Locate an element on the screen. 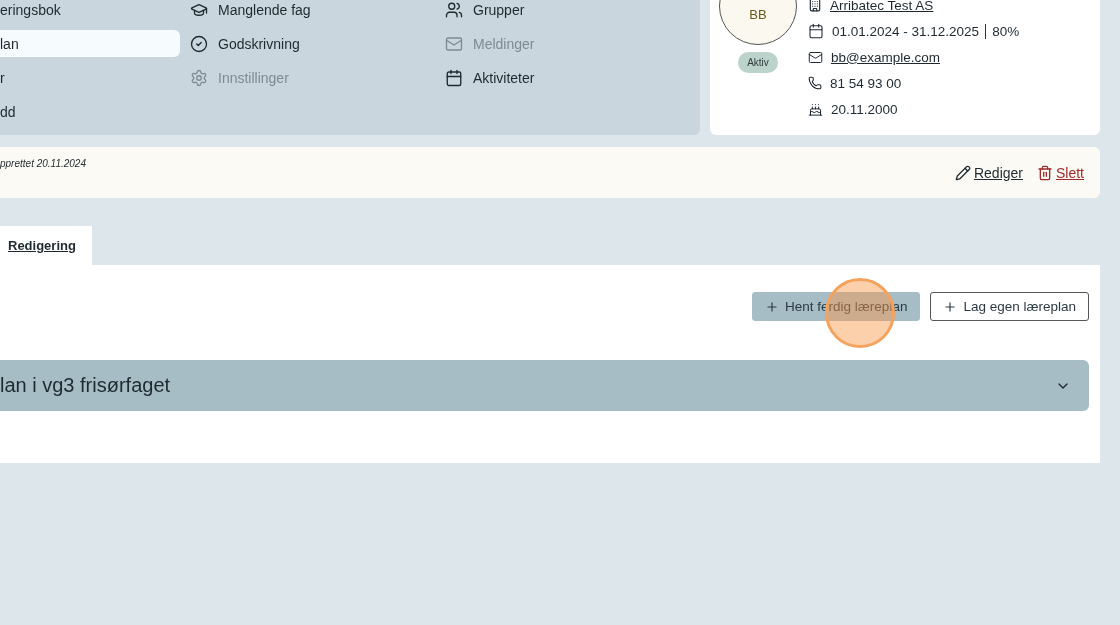 Image resolution: width=1120 pixels, height=625 pixels. created-text: pprettet 20.11.2024 is located at coordinates (43, 164).